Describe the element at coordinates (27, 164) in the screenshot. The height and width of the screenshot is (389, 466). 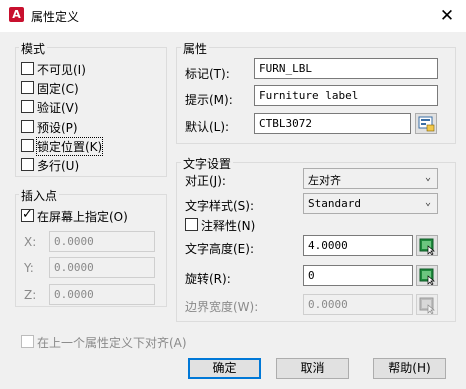
I see `multiline-checkbox` at that location.